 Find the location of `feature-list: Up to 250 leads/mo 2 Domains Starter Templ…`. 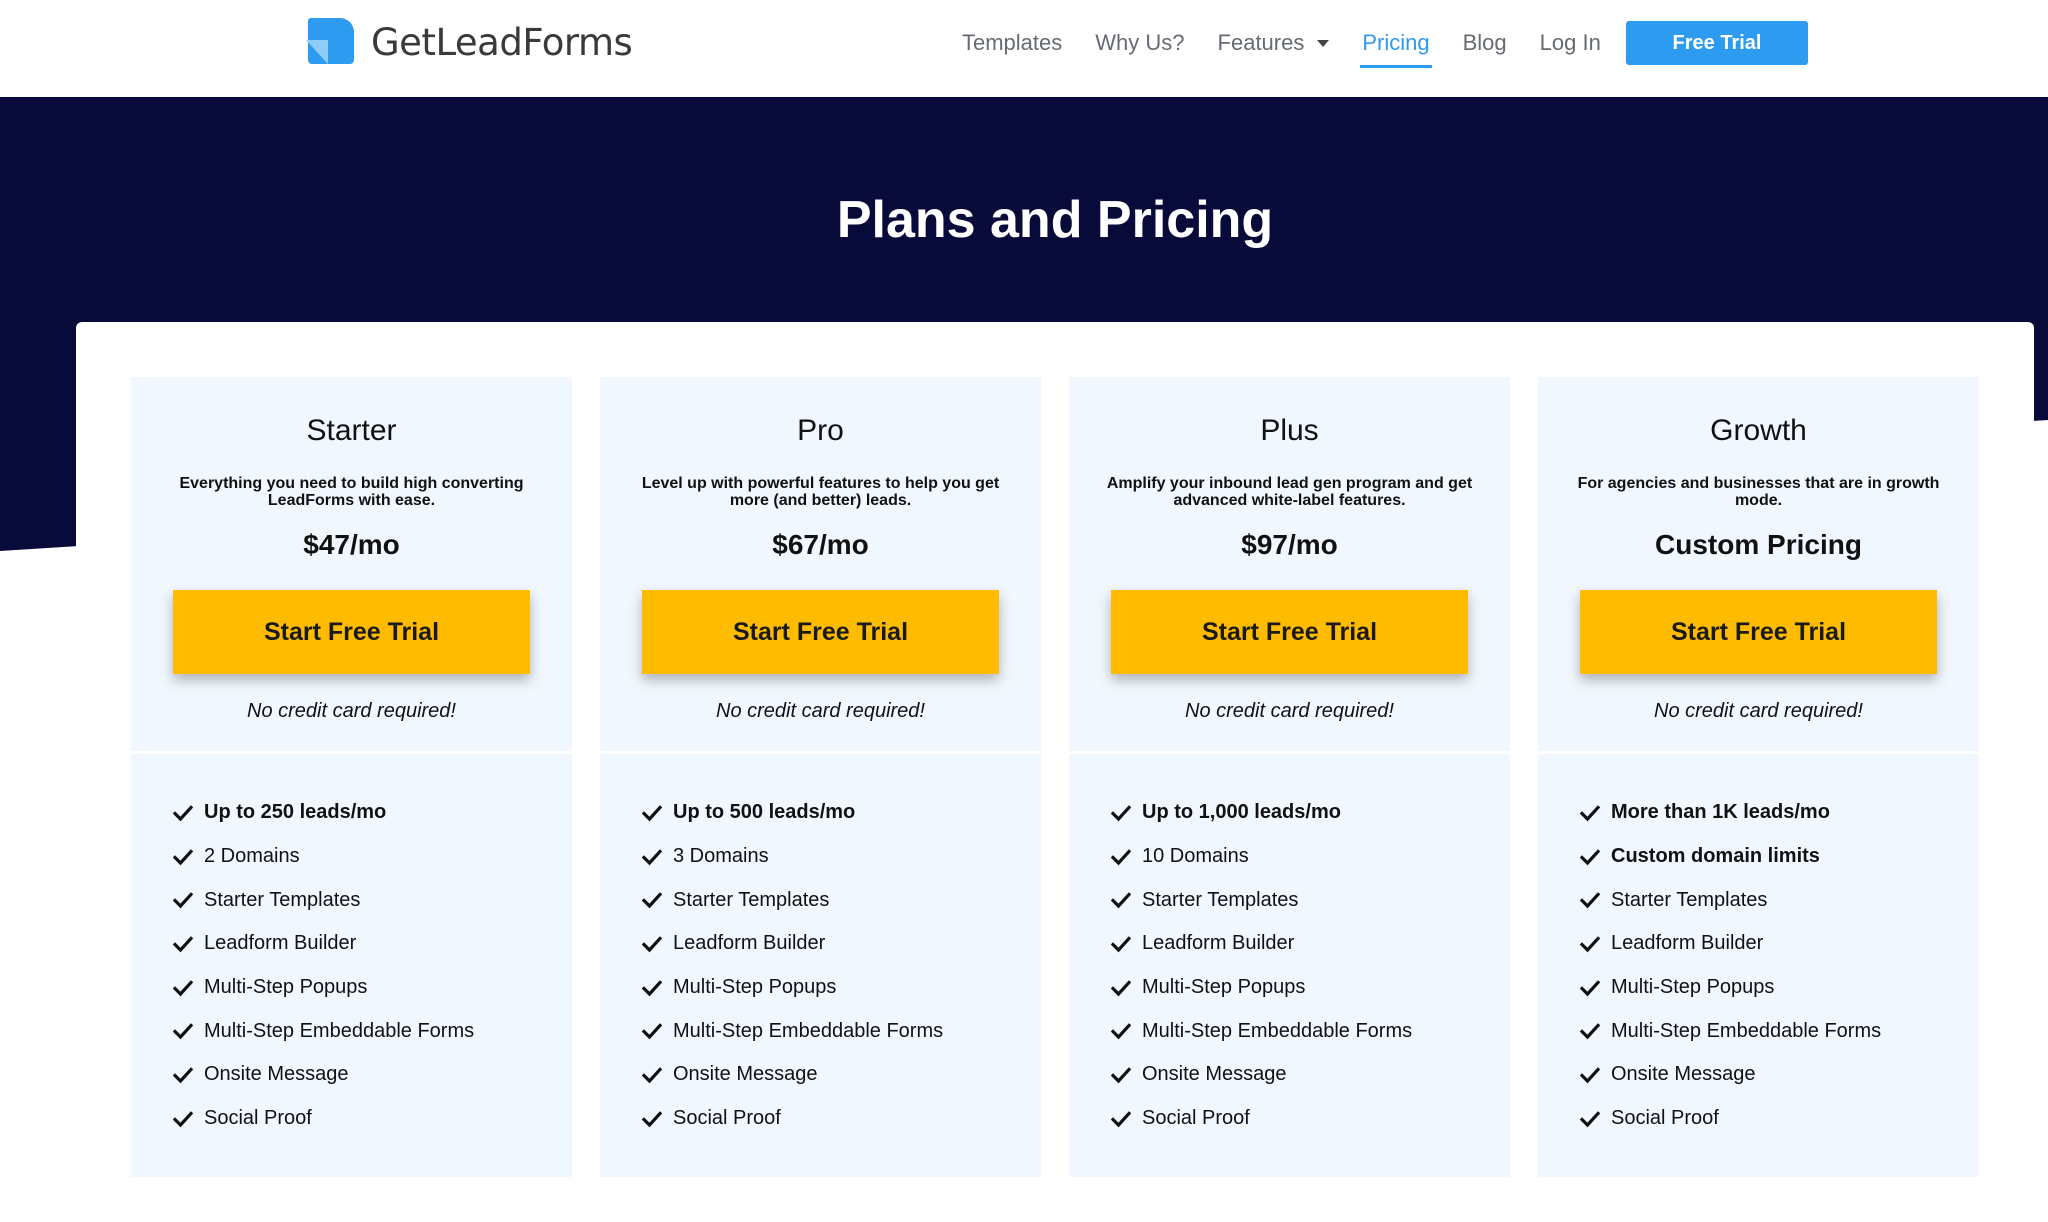

feature-list: Up to 250 leads/mo 2 Domains Starter Templ… is located at coordinates (323, 966).